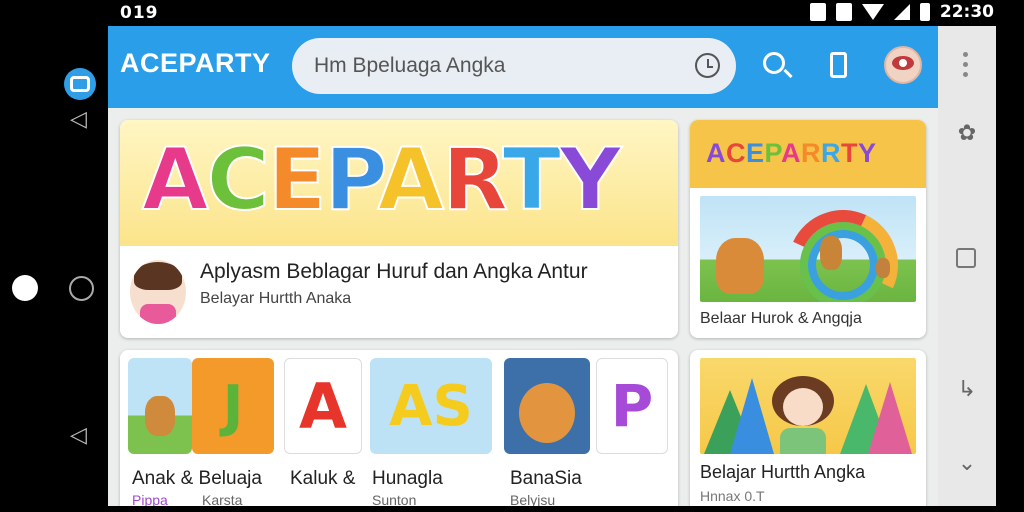 This screenshot has height=512, width=1024. I want to click on overflow-menu-icon, so click(966, 67).